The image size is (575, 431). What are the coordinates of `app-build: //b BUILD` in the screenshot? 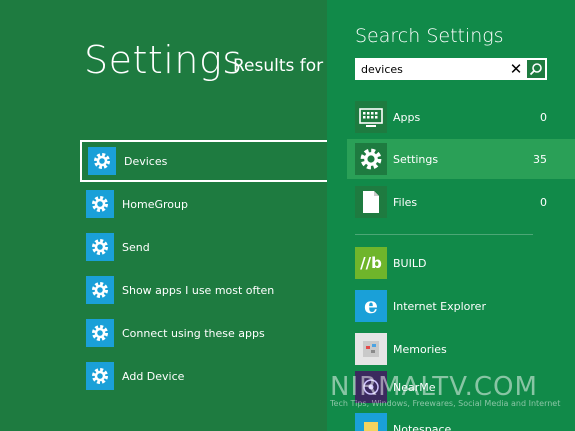 It's located at (465, 263).